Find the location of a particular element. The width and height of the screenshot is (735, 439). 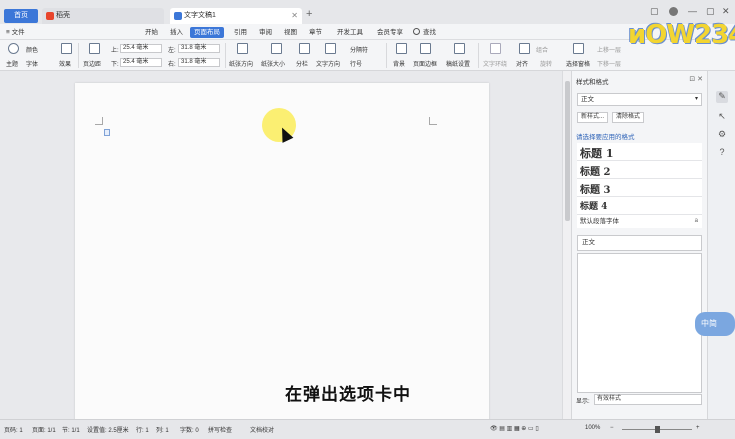

style-heading-2: 标题 2 ↵ is located at coordinates (639, 170).